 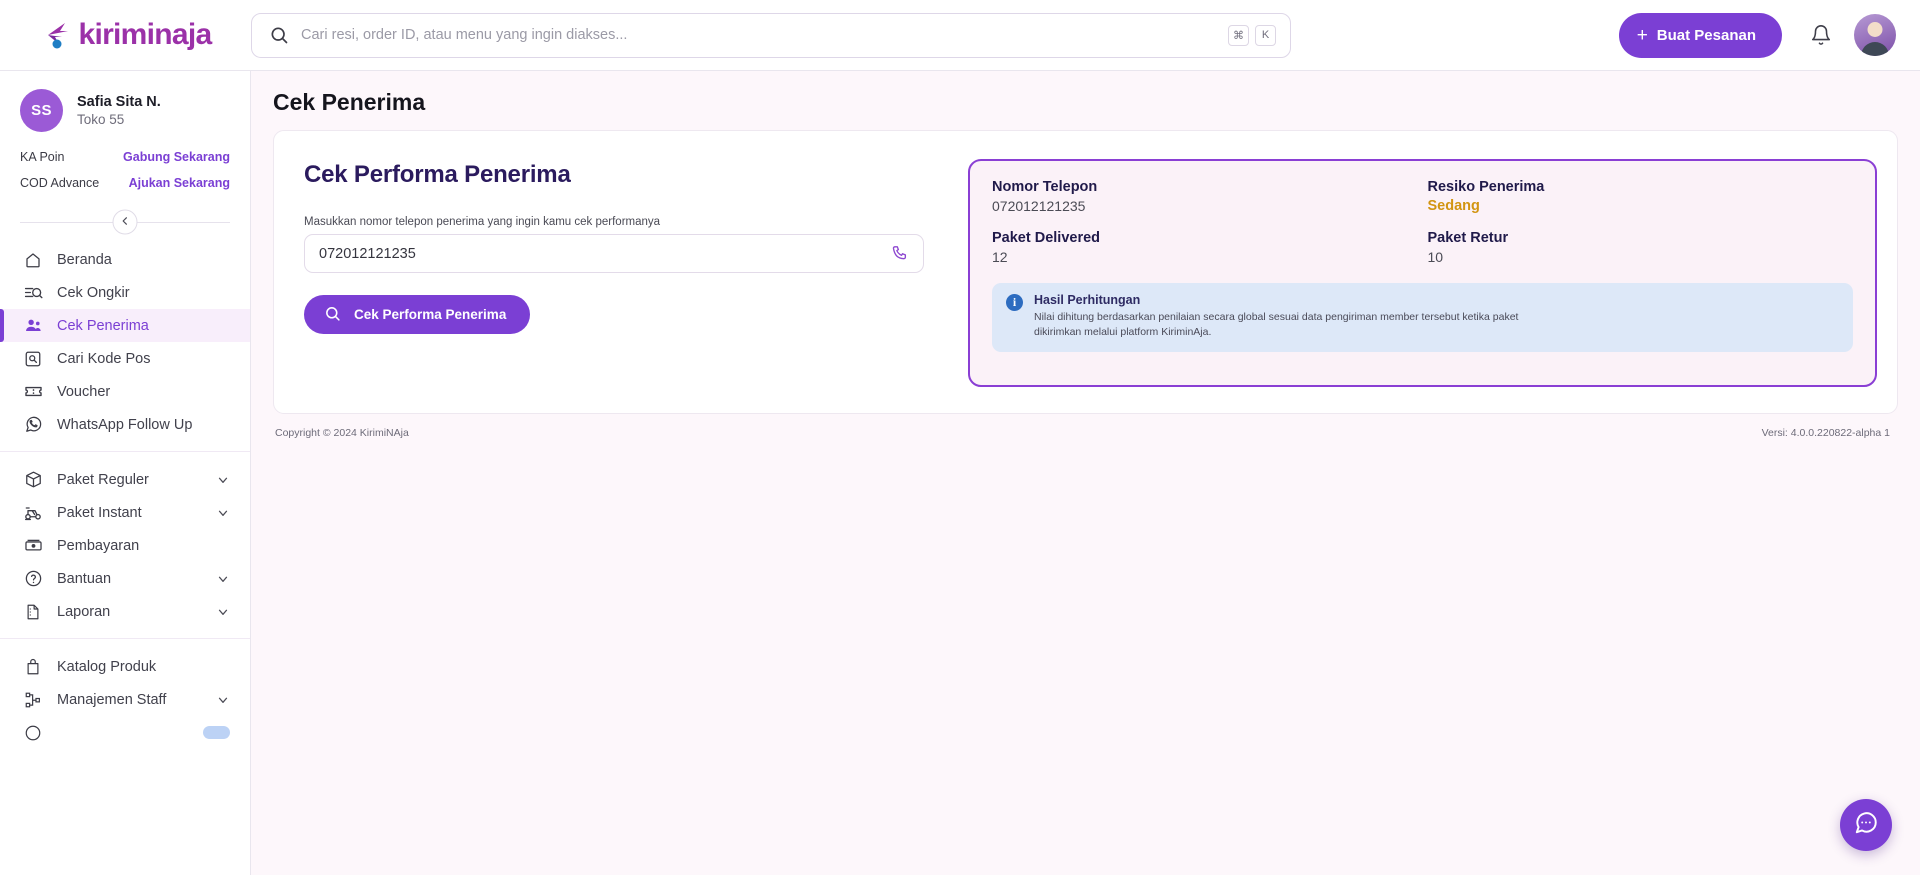 I want to click on kbd-k: K, so click(x=1265, y=35).